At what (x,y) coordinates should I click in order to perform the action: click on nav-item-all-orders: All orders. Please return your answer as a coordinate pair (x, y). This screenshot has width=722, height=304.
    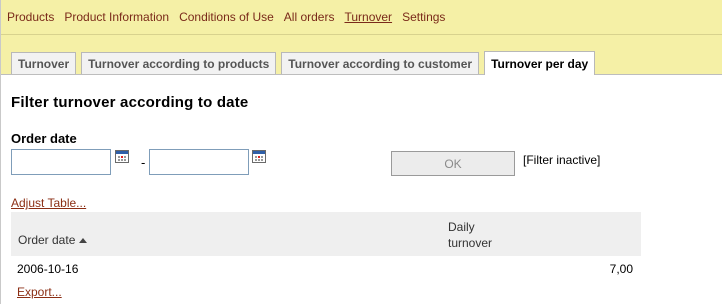
    Looking at the image, I should click on (309, 17).